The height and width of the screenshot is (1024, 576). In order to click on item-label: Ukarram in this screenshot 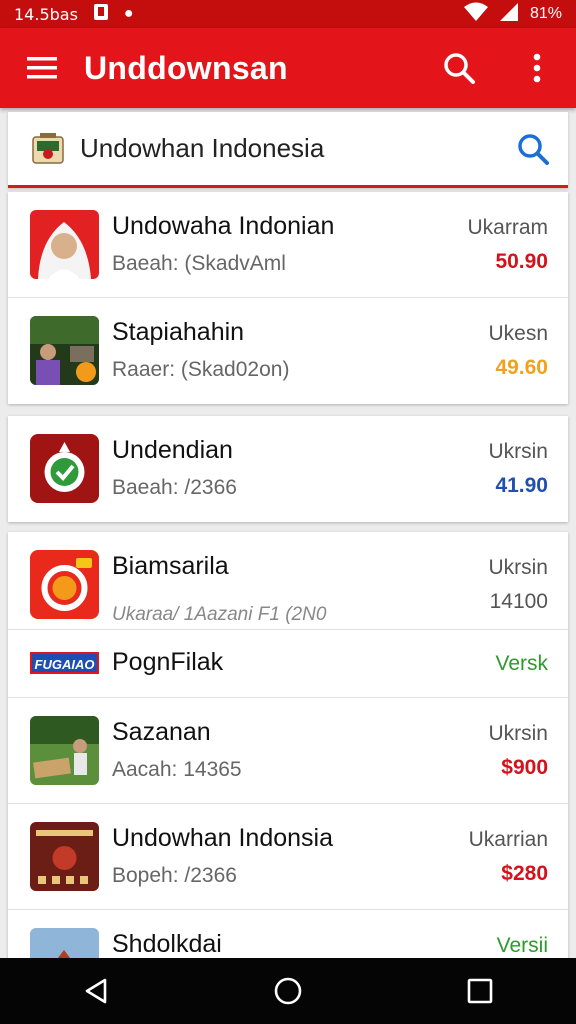, I will do `click(507, 227)`.